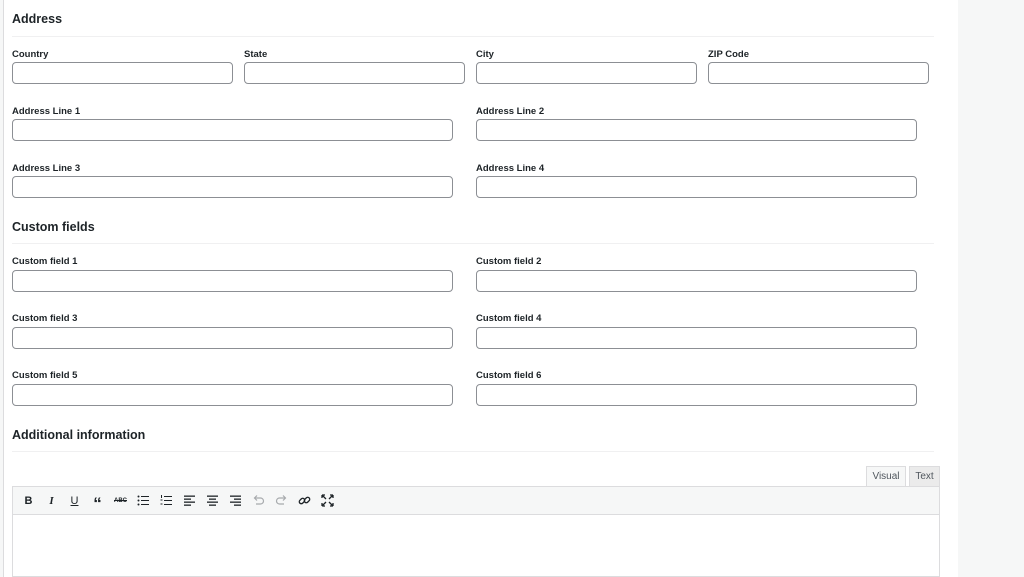 This screenshot has width=1024, height=577. What do you see at coordinates (232, 130) in the screenshot?
I see `address-line-1-input` at bounding box center [232, 130].